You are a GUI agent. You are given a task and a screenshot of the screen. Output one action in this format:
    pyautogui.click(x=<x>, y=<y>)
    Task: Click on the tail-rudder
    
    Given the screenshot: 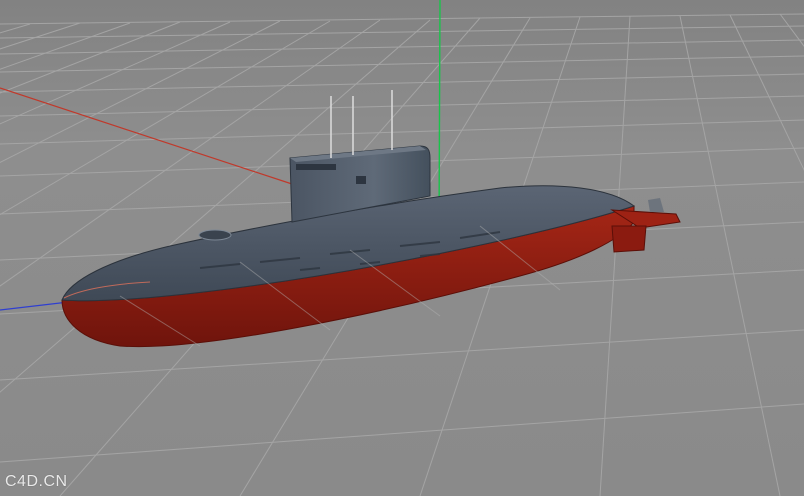 What is the action you would take?
    pyautogui.click(x=629, y=239)
    